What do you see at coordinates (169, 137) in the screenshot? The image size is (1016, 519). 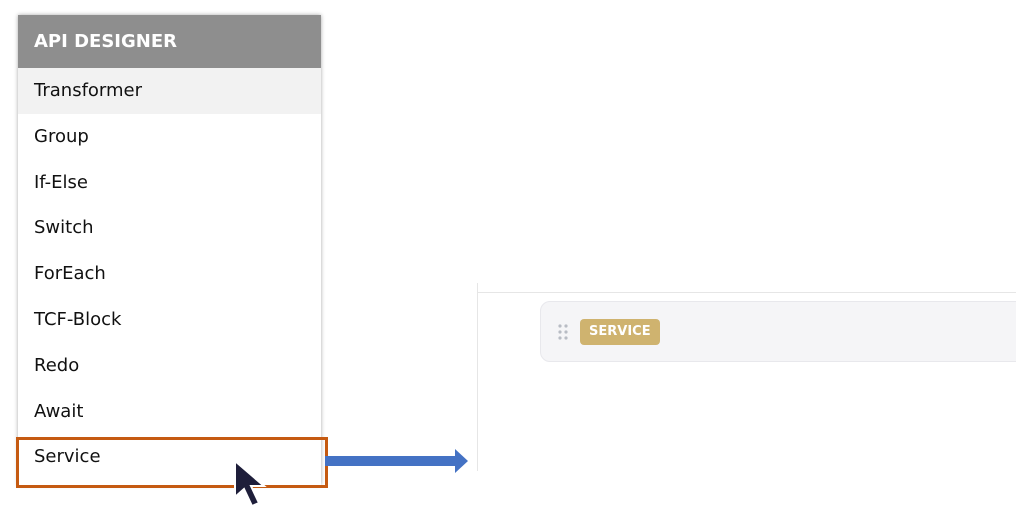 I see `menu-item-group: Group` at bounding box center [169, 137].